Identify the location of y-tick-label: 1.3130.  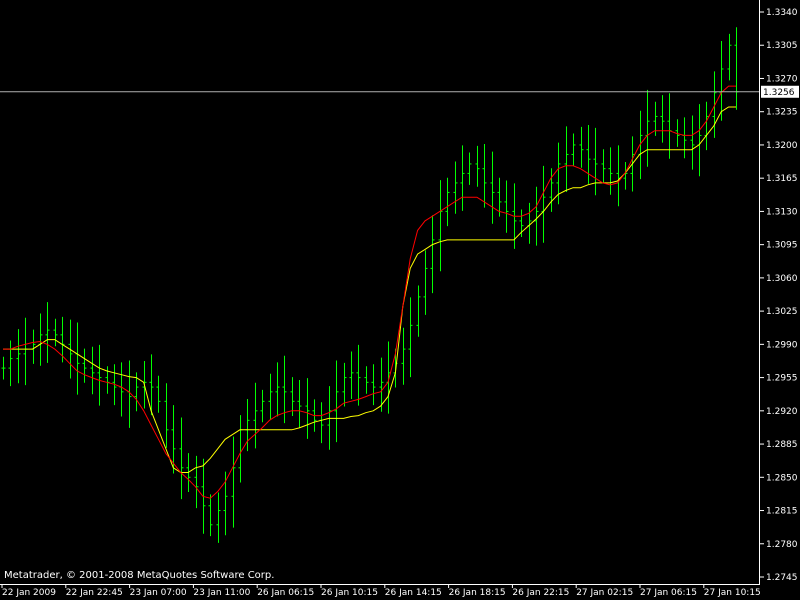
(782, 212).